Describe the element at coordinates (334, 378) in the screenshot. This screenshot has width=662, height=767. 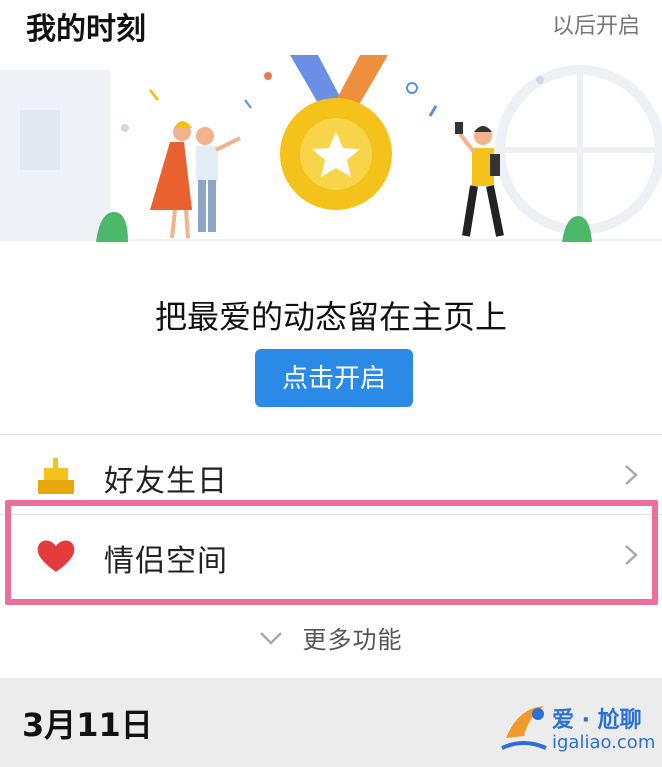
I see `enable-button: 点击开启` at that location.